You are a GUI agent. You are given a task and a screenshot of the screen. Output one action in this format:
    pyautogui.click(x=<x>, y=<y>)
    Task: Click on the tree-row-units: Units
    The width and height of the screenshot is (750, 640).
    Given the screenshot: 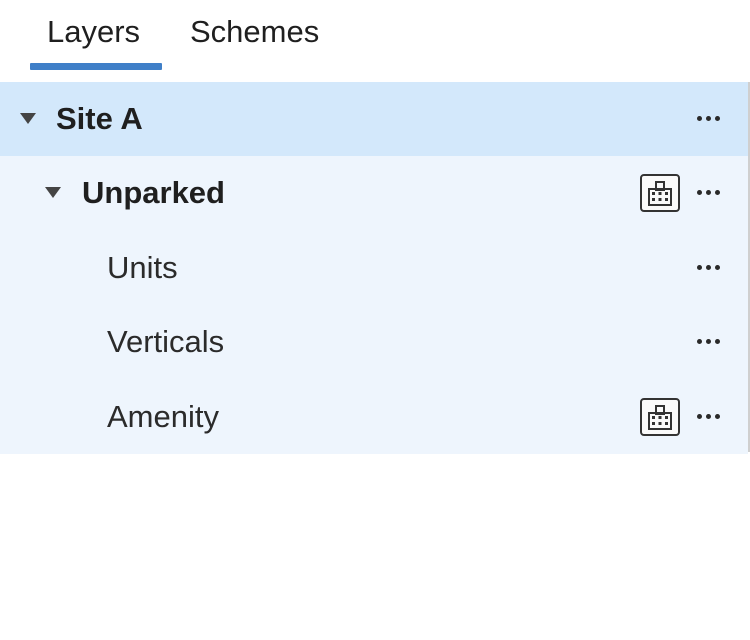 What is the action you would take?
    pyautogui.click(x=374, y=267)
    